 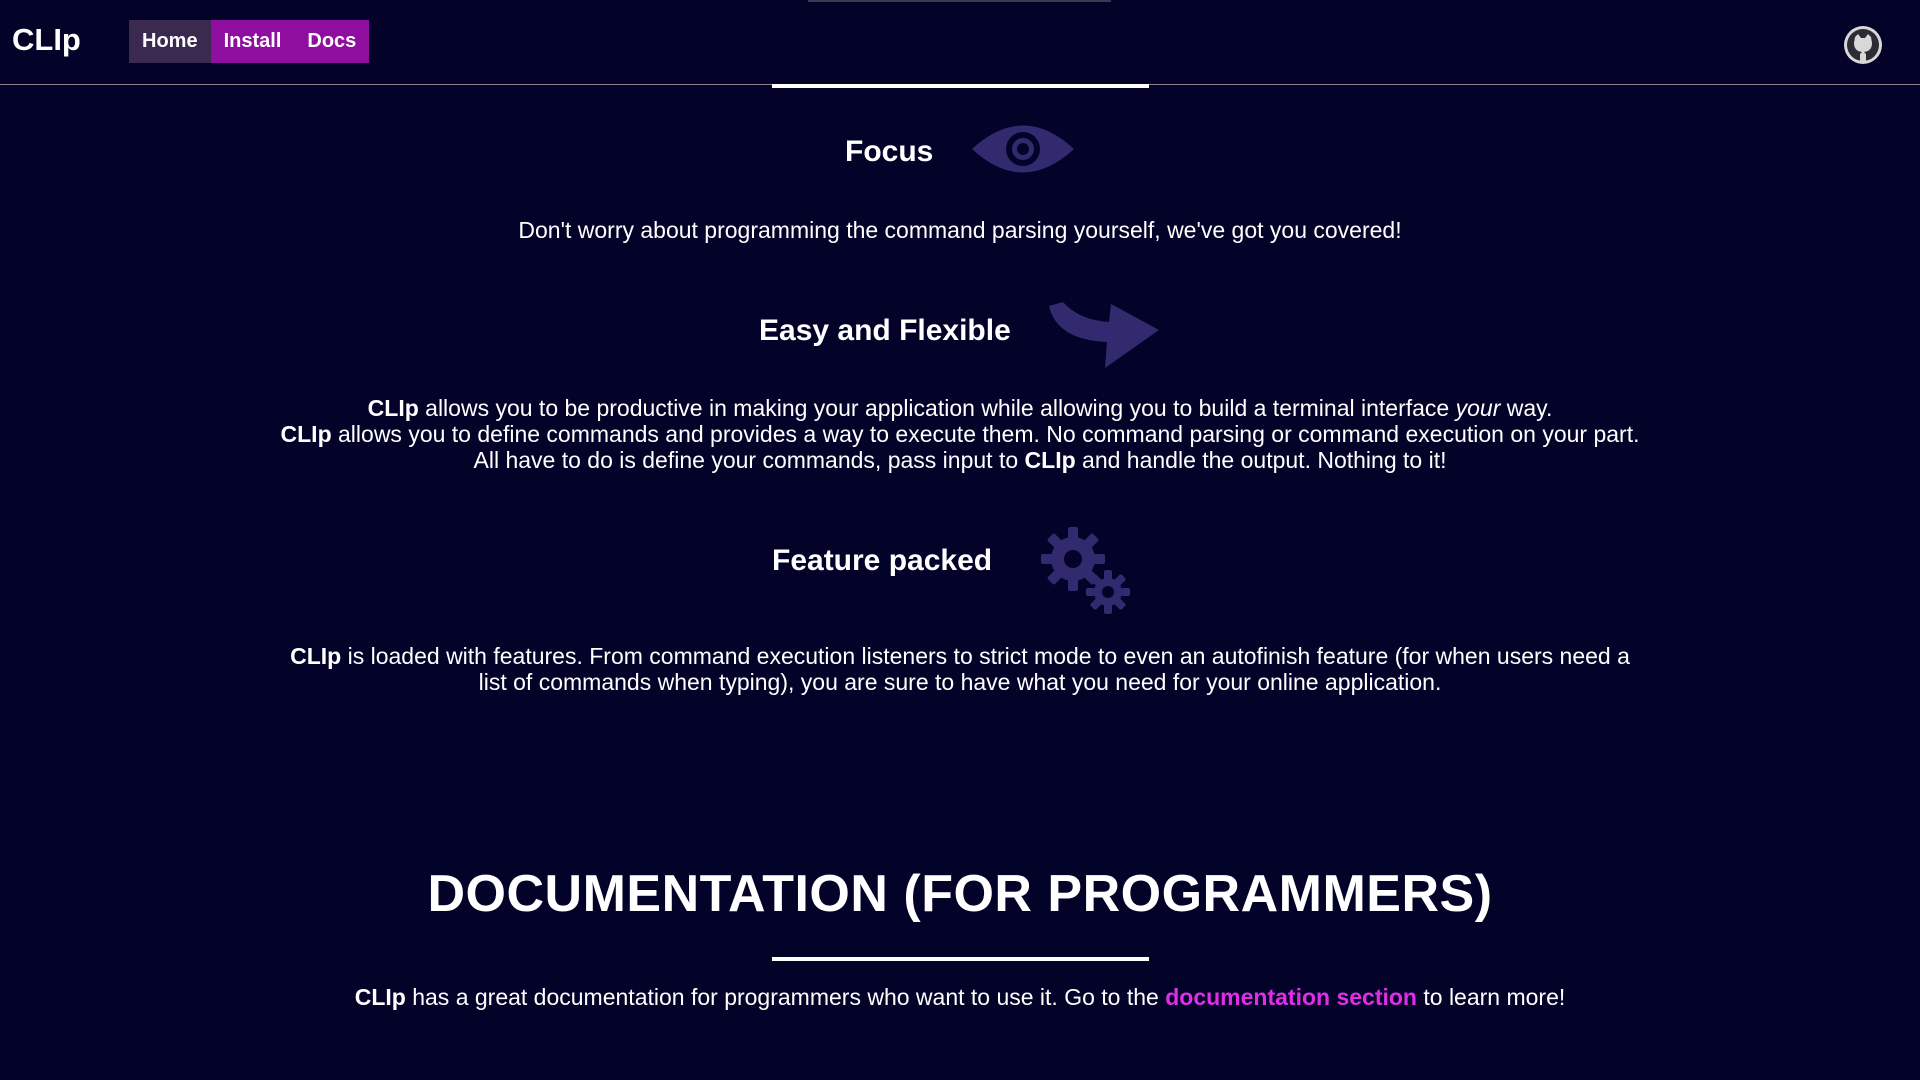 I want to click on gears-icon, so click(x=1085, y=570).